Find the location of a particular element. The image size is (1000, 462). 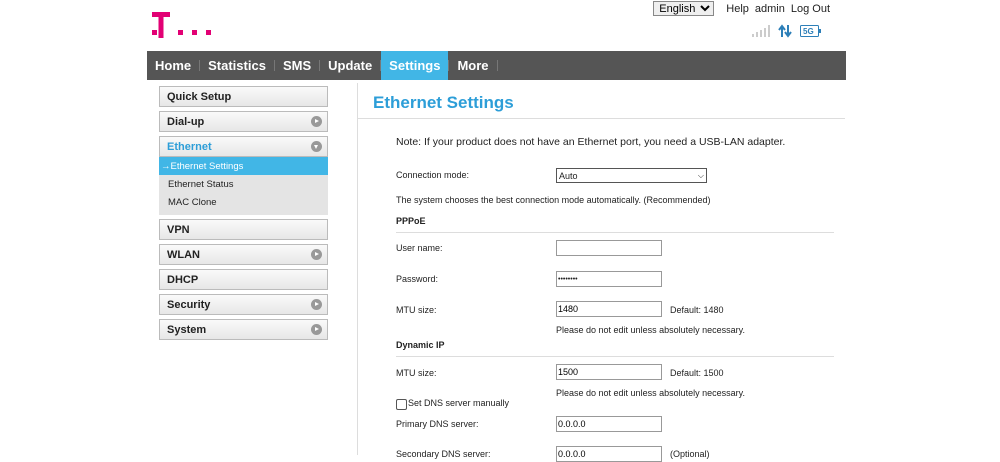

chevron-down-icon: ⌵ is located at coordinates (700, 175).